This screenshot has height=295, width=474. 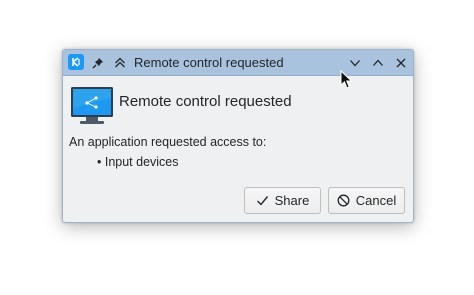 I want to click on chevron-up-icon, so click(x=378, y=62).